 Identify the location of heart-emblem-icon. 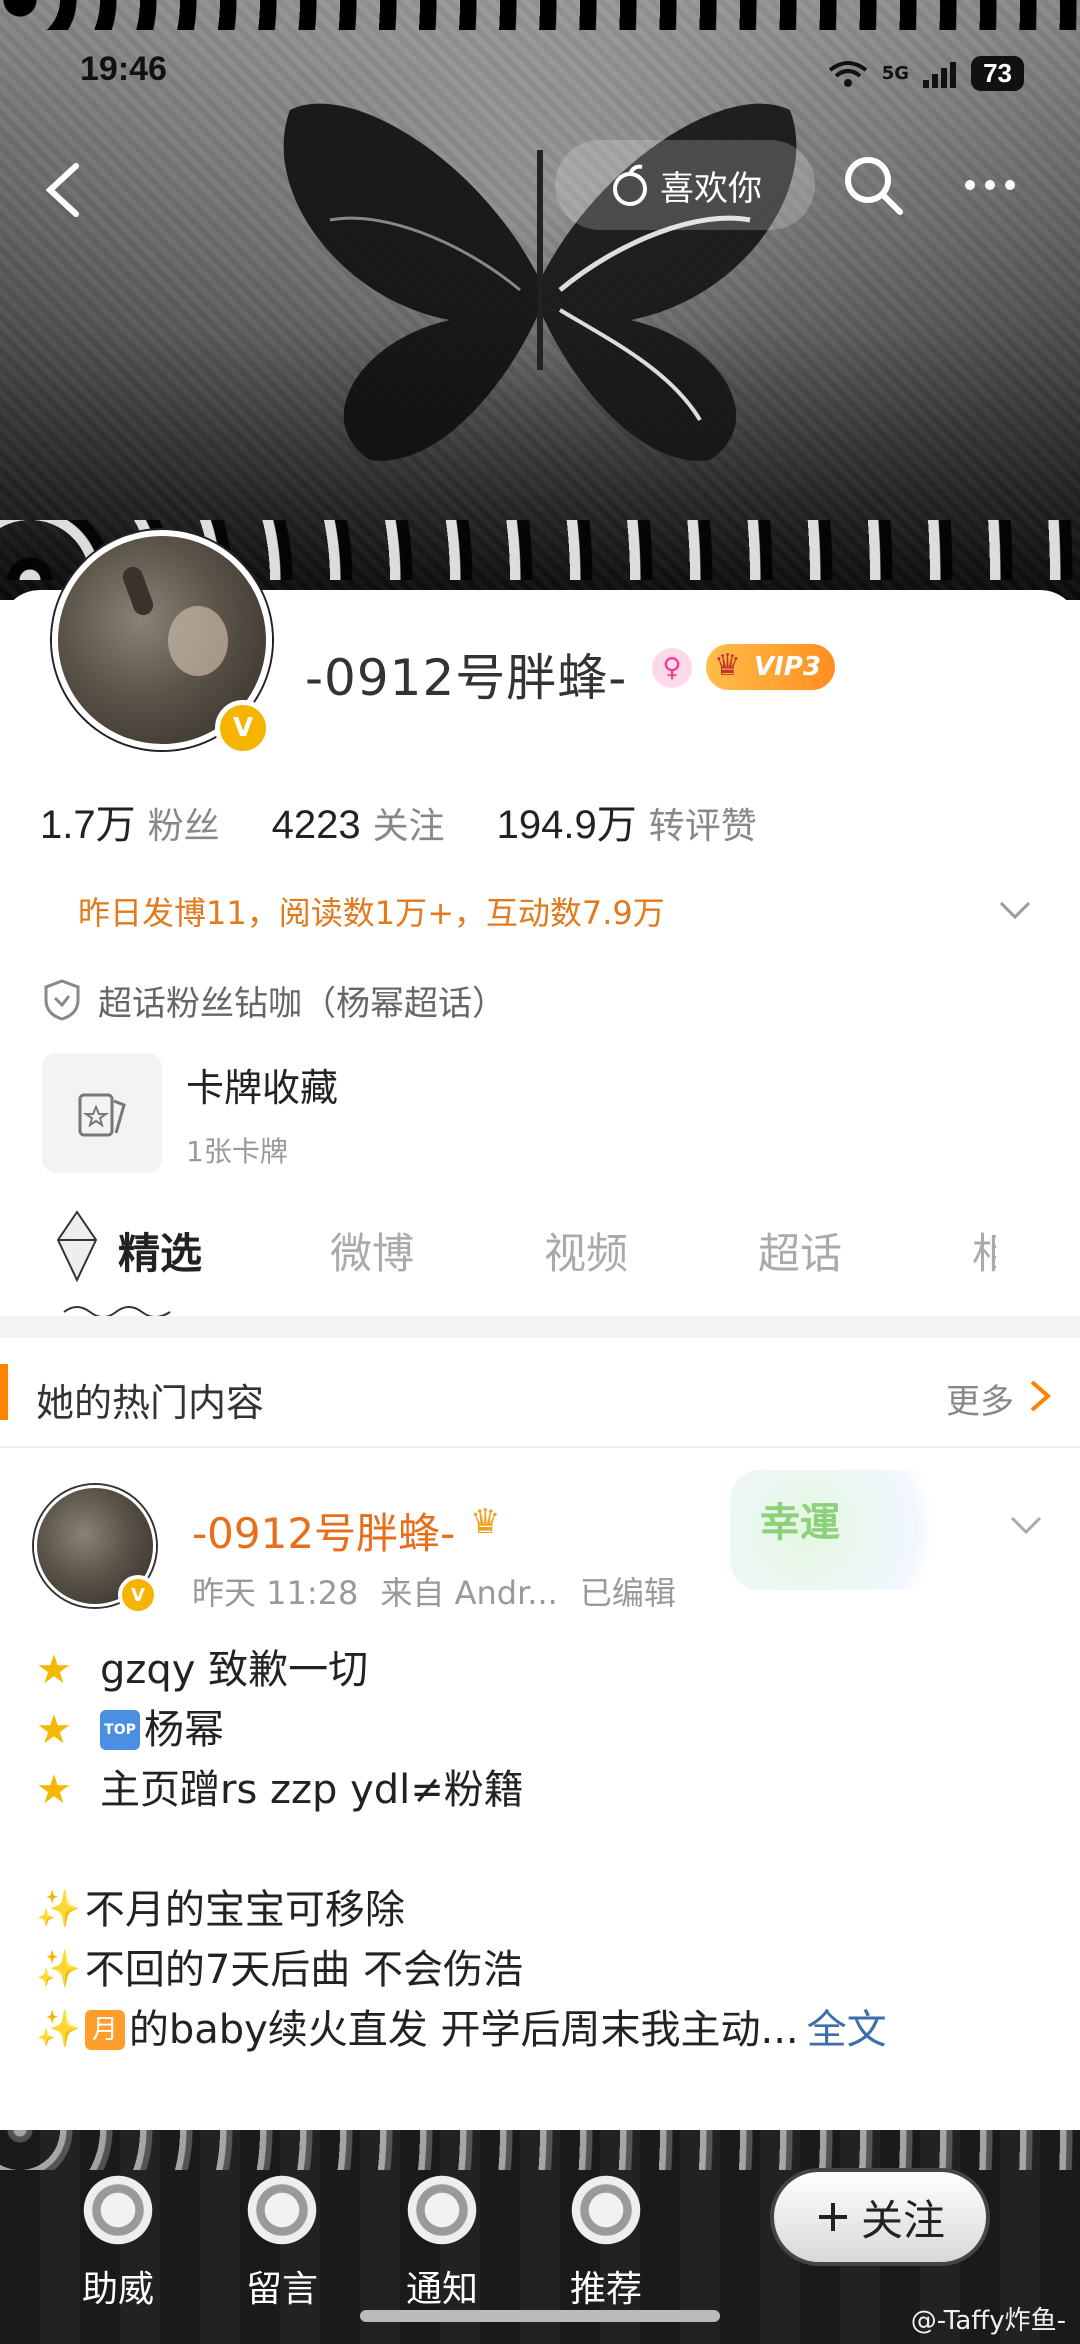
(442, 2210).